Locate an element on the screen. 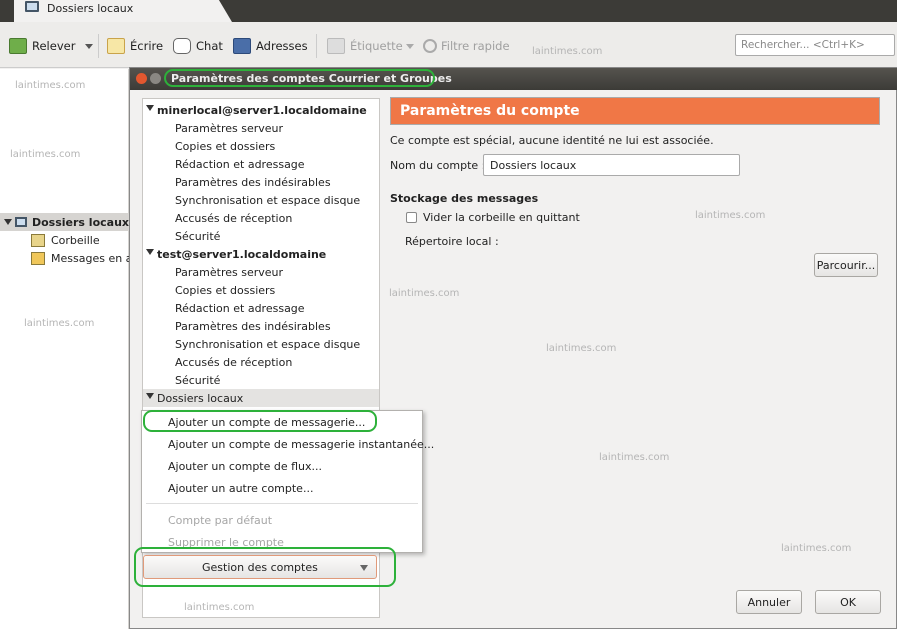  folder-messages-attente: Messages en at is located at coordinates (84, 258).